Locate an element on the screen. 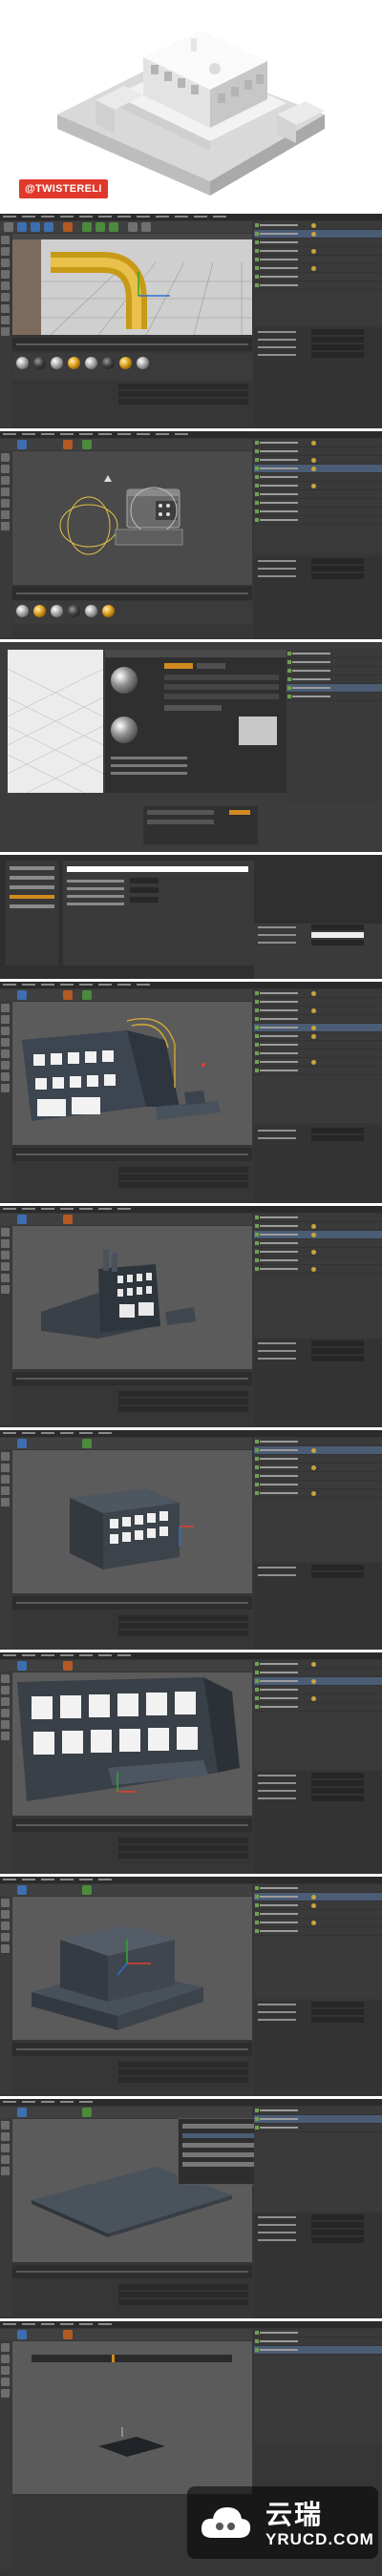 This screenshot has width=382, height=2576. camera-icon is located at coordinates (133, 227).